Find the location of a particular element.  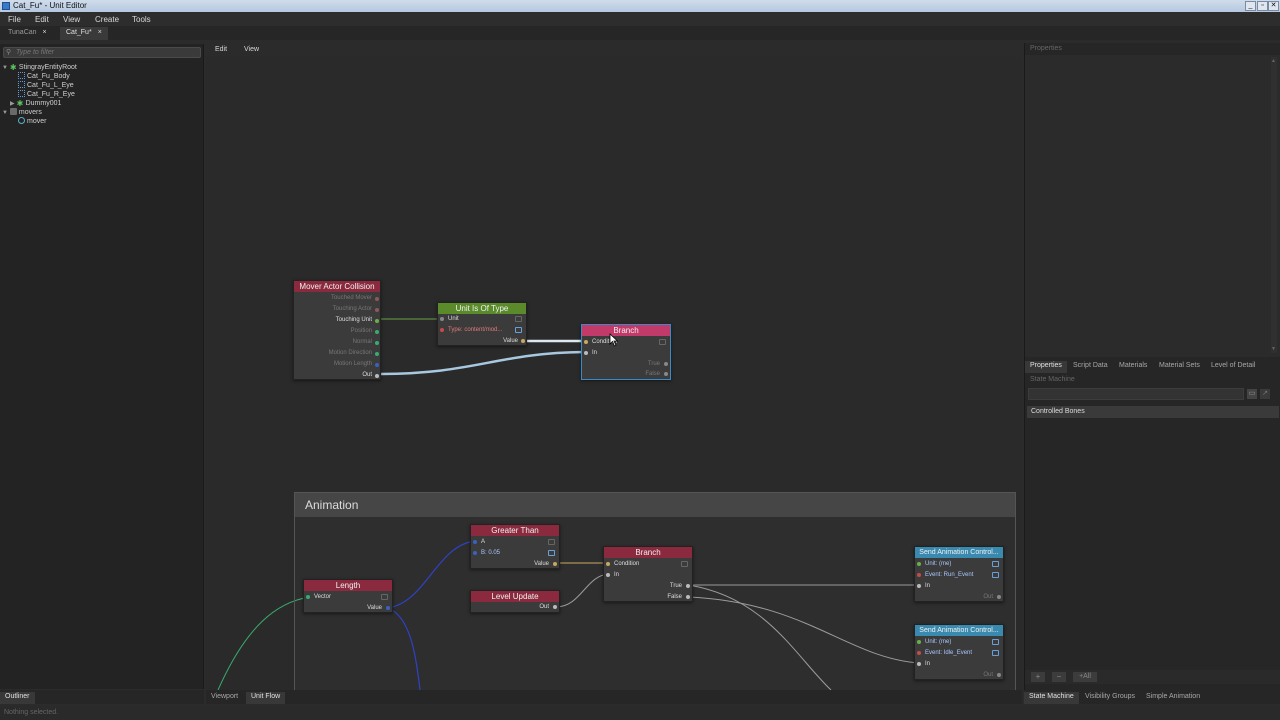

node-level-update: Level Update Out is located at coordinates (515, 601).